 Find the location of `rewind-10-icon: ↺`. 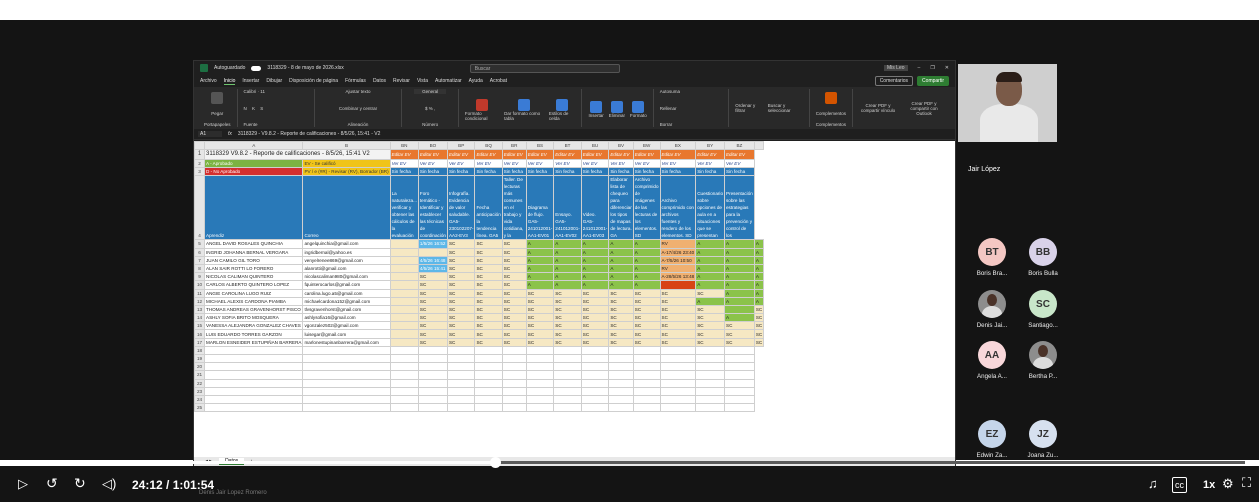

rewind-10-icon: ↺ is located at coordinates (52, 483).